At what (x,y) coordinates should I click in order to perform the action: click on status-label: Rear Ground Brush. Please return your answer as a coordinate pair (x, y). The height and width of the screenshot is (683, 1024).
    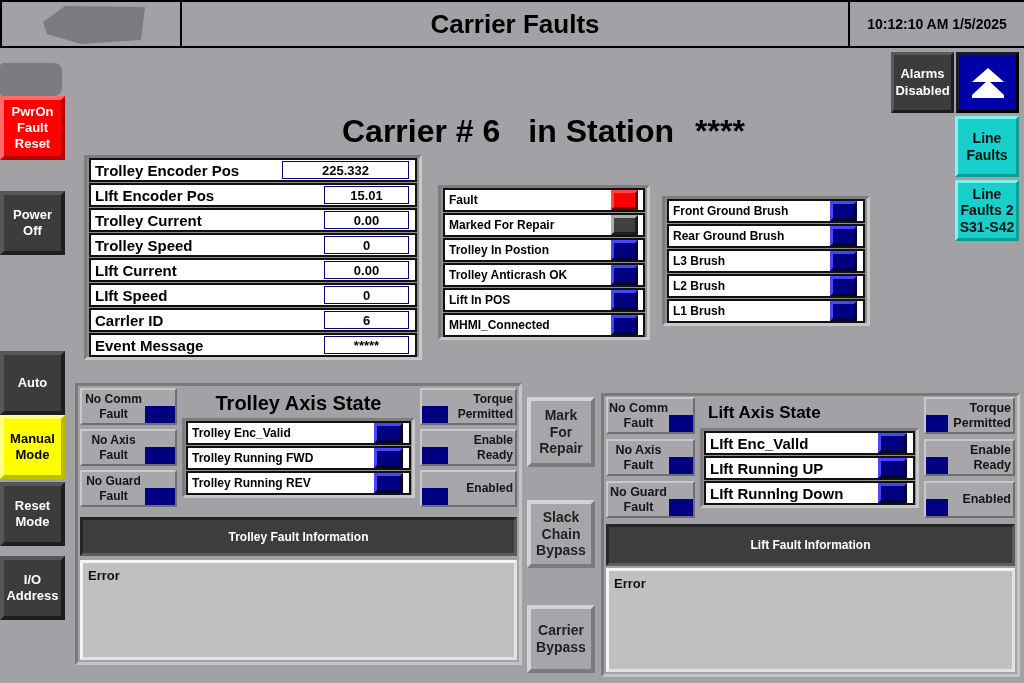
    Looking at the image, I should click on (729, 236).